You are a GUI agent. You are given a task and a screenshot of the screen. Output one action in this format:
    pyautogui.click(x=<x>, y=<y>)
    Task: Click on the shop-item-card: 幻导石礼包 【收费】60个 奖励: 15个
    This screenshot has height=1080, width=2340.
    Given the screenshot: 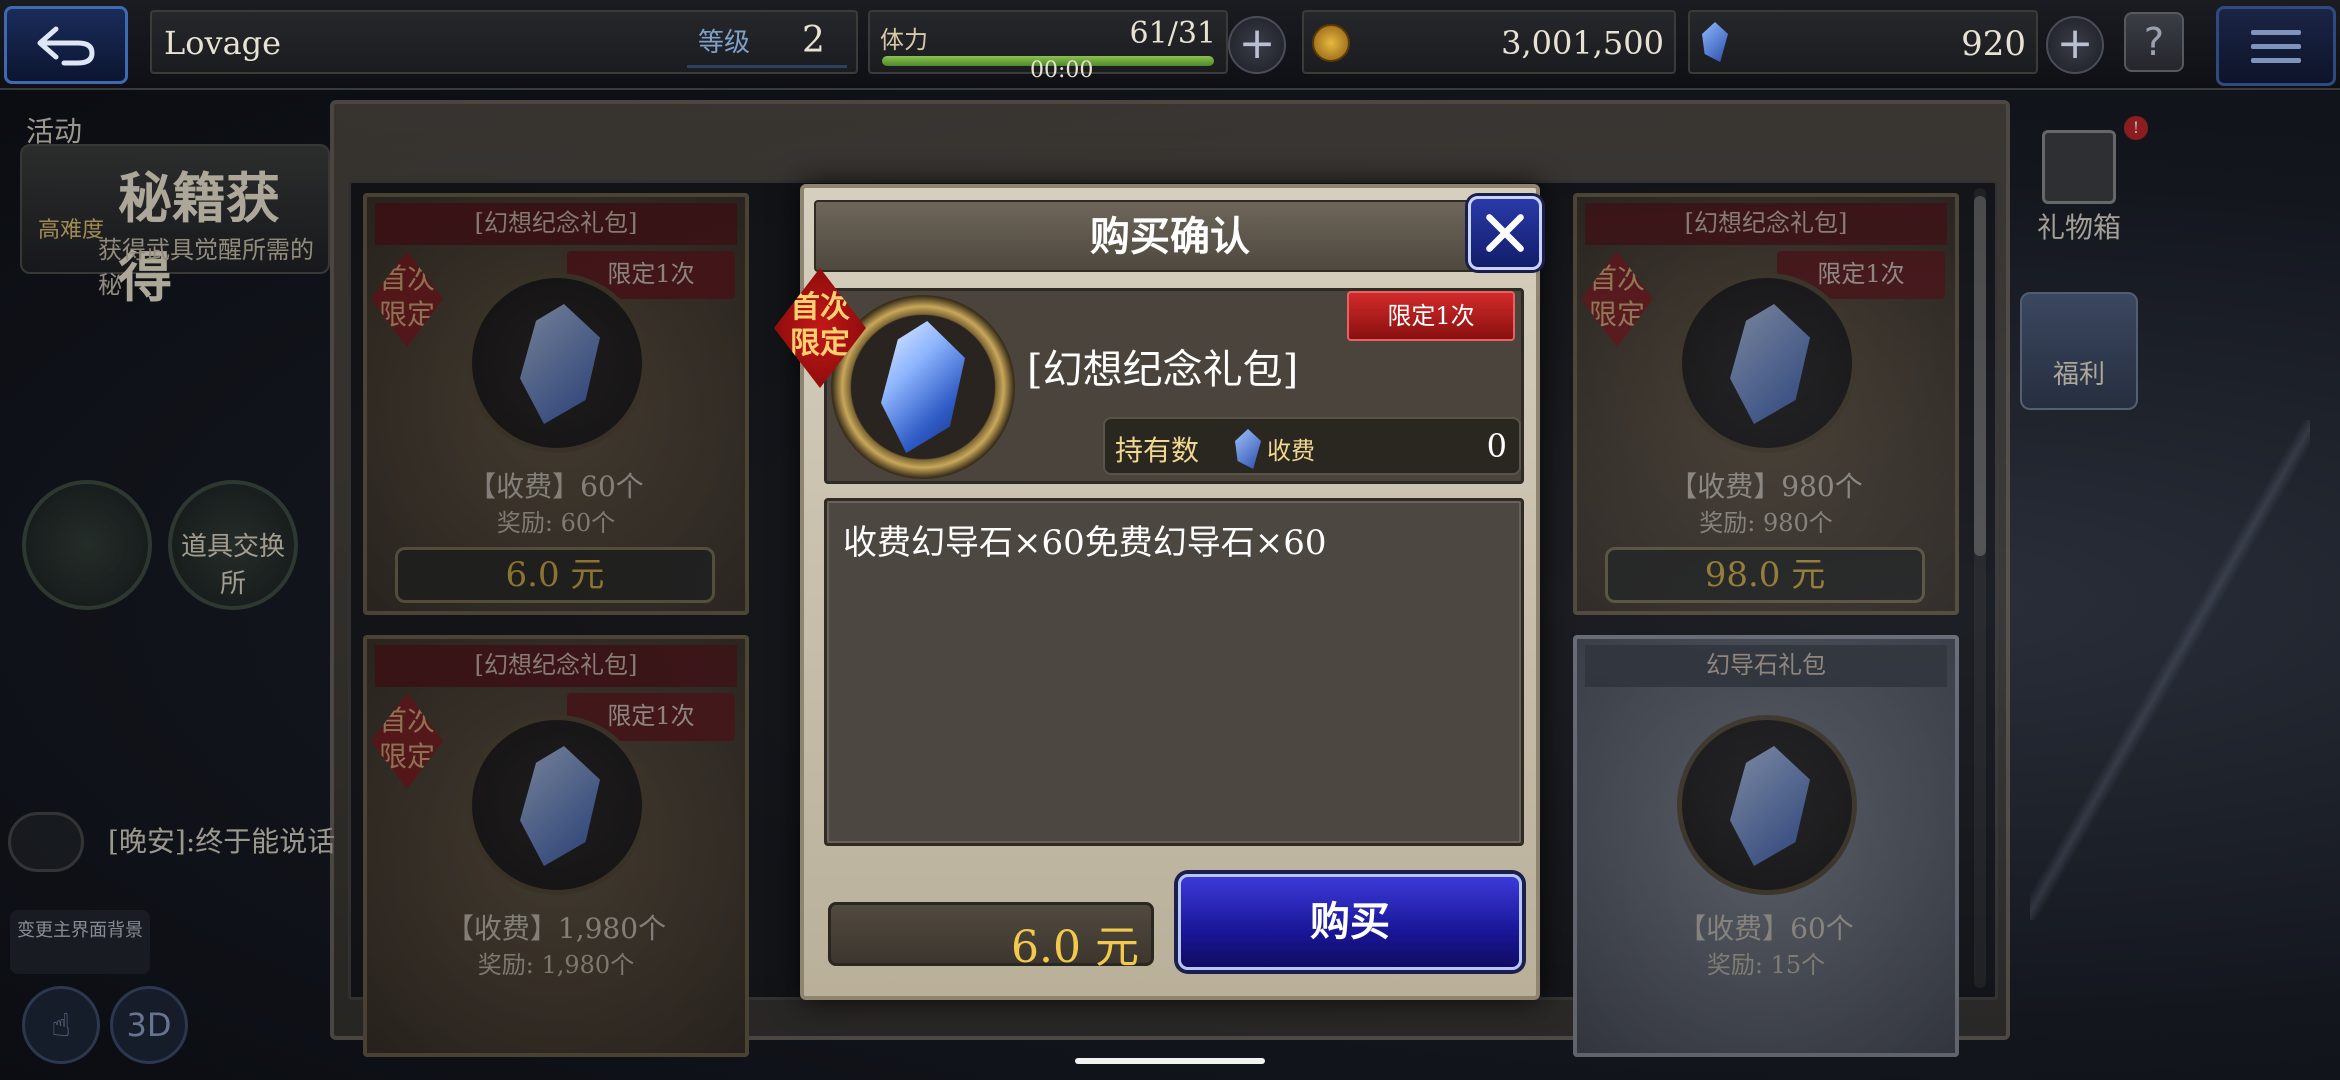 What is the action you would take?
    pyautogui.click(x=1766, y=846)
    